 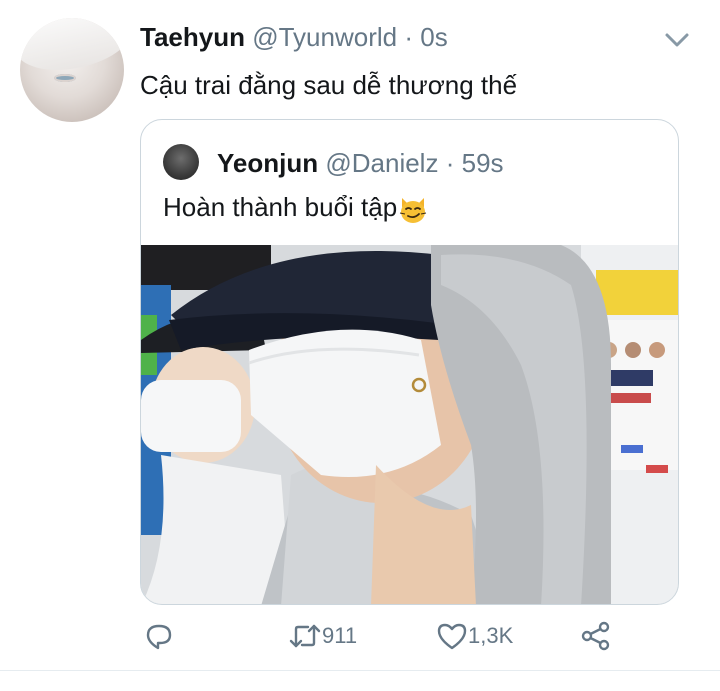 What do you see at coordinates (340, 635) in the screenshot?
I see `retweet-count: 911` at bounding box center [340, 635].